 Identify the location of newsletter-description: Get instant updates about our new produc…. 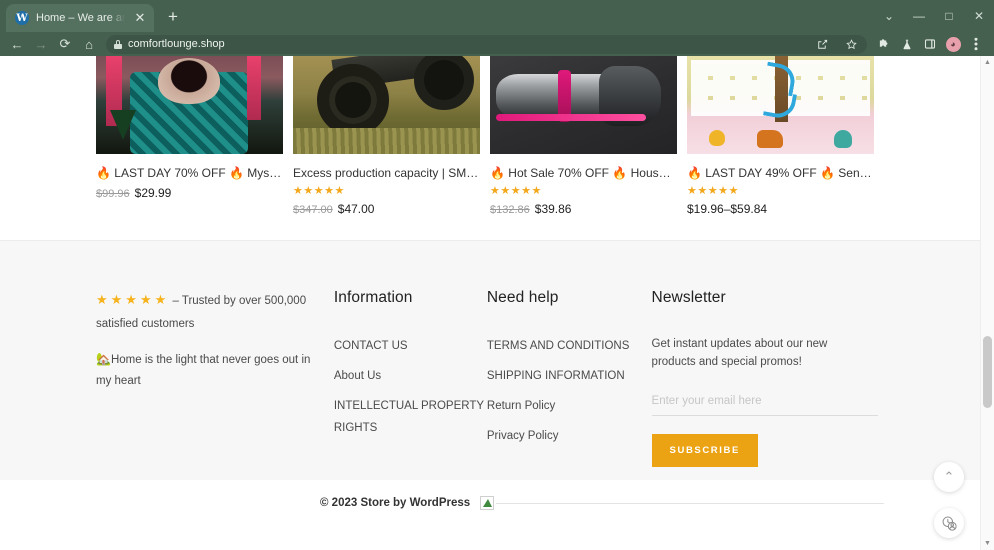
(739, 353).